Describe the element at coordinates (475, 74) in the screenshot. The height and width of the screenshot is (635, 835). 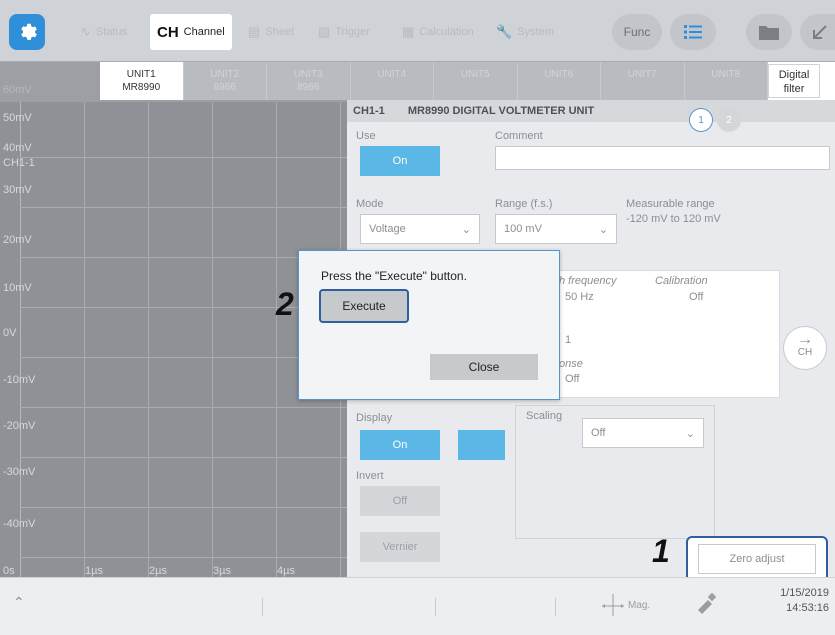
I see `unit-tab-name: UNIT5` at that location.